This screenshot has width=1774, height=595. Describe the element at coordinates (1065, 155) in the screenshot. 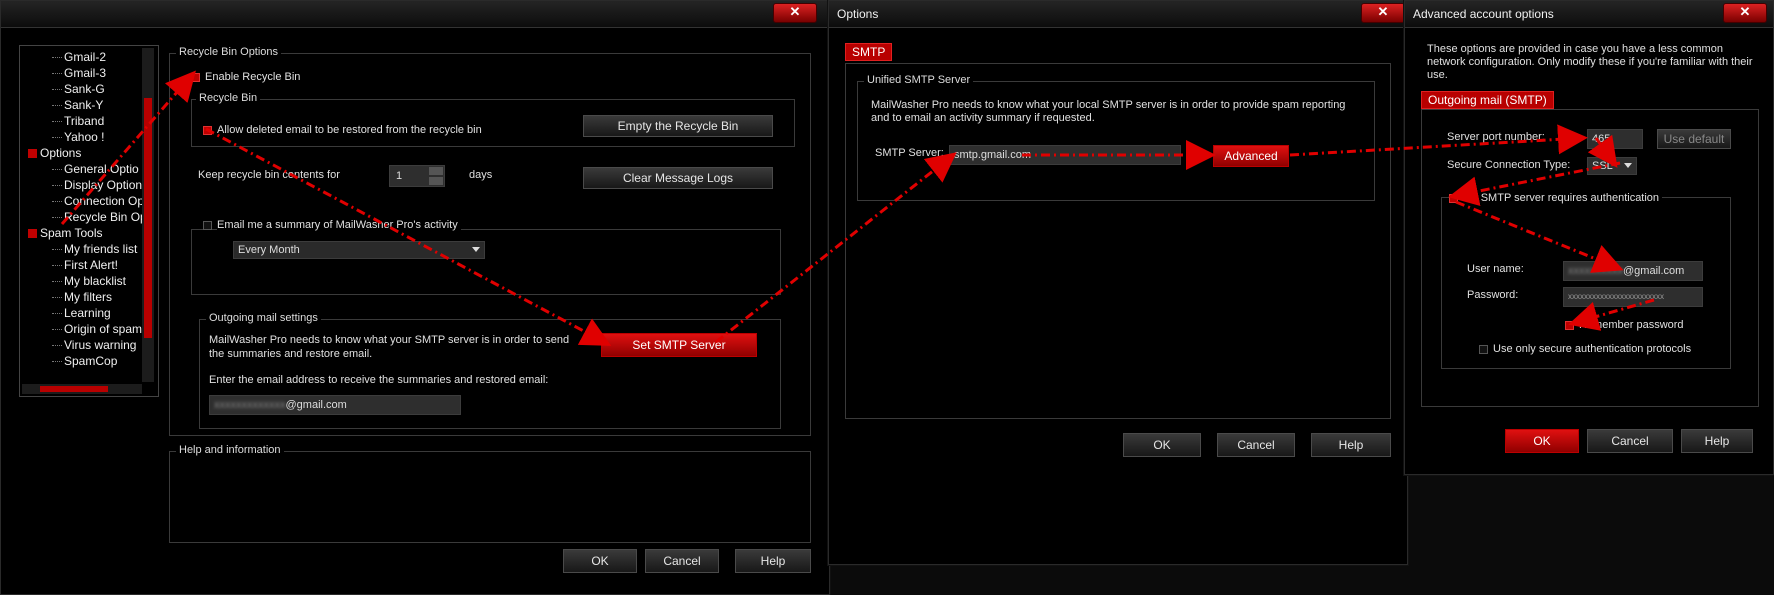

I see `smtp-server-input: smtp.gmail.com` at that location.